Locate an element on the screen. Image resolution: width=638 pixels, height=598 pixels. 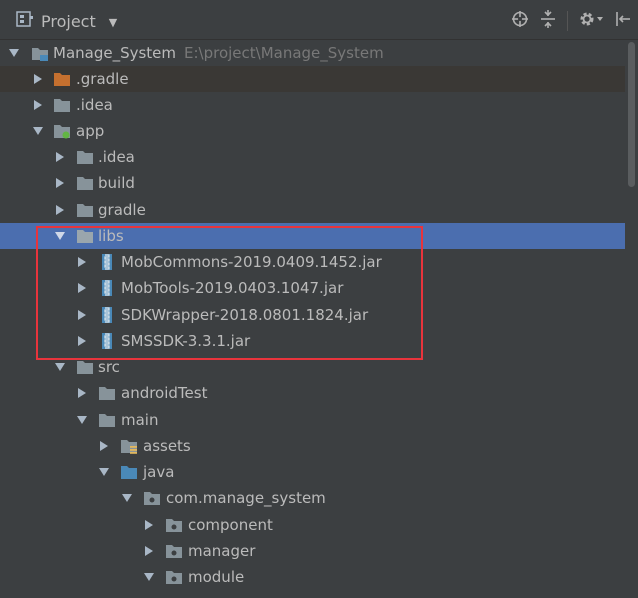
tree-row-subpackage: module is located at coordinates (312, 577).